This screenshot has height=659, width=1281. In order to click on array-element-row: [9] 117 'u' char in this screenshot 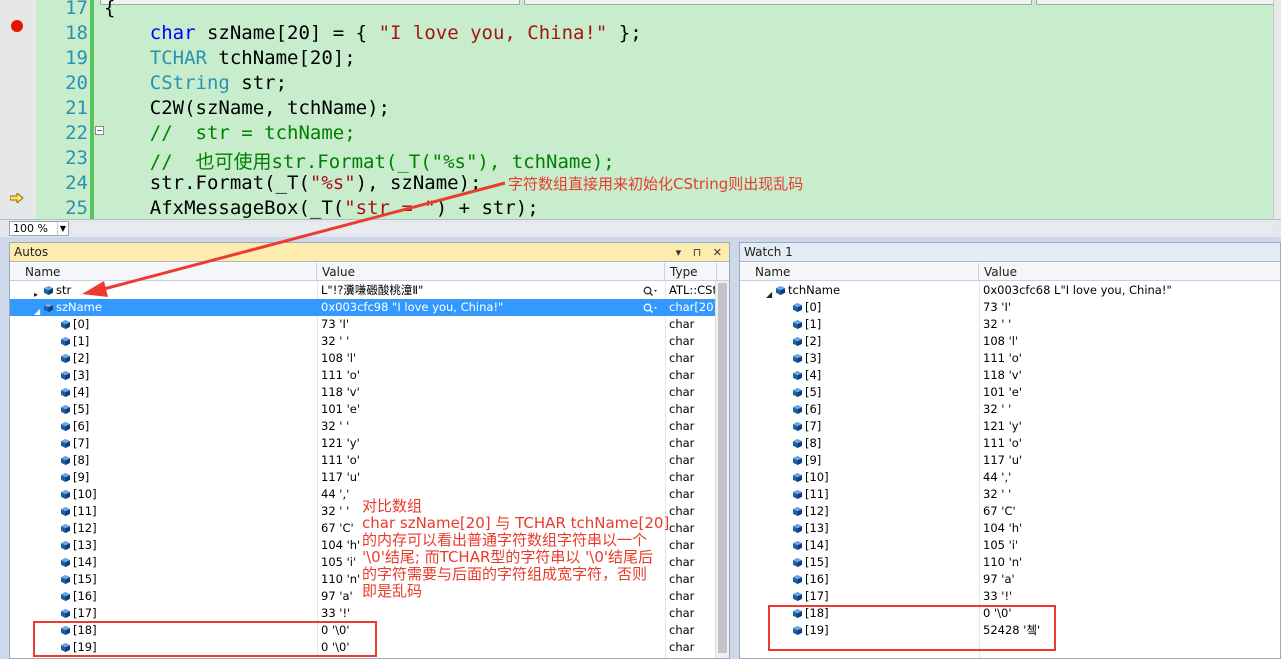, I will do `click(363, 477)`.